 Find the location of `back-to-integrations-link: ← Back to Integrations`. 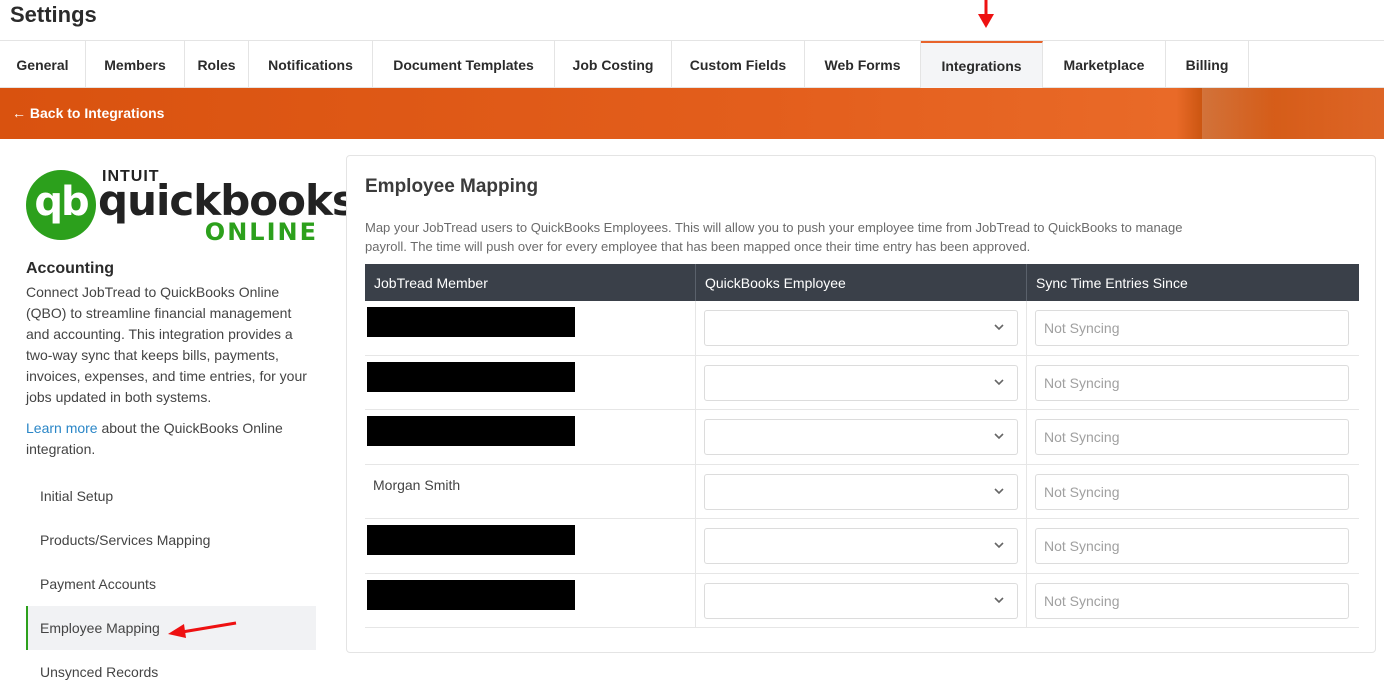

back-to-integrations-link: ← Back to Integrations is located at coordinates (88, 113).